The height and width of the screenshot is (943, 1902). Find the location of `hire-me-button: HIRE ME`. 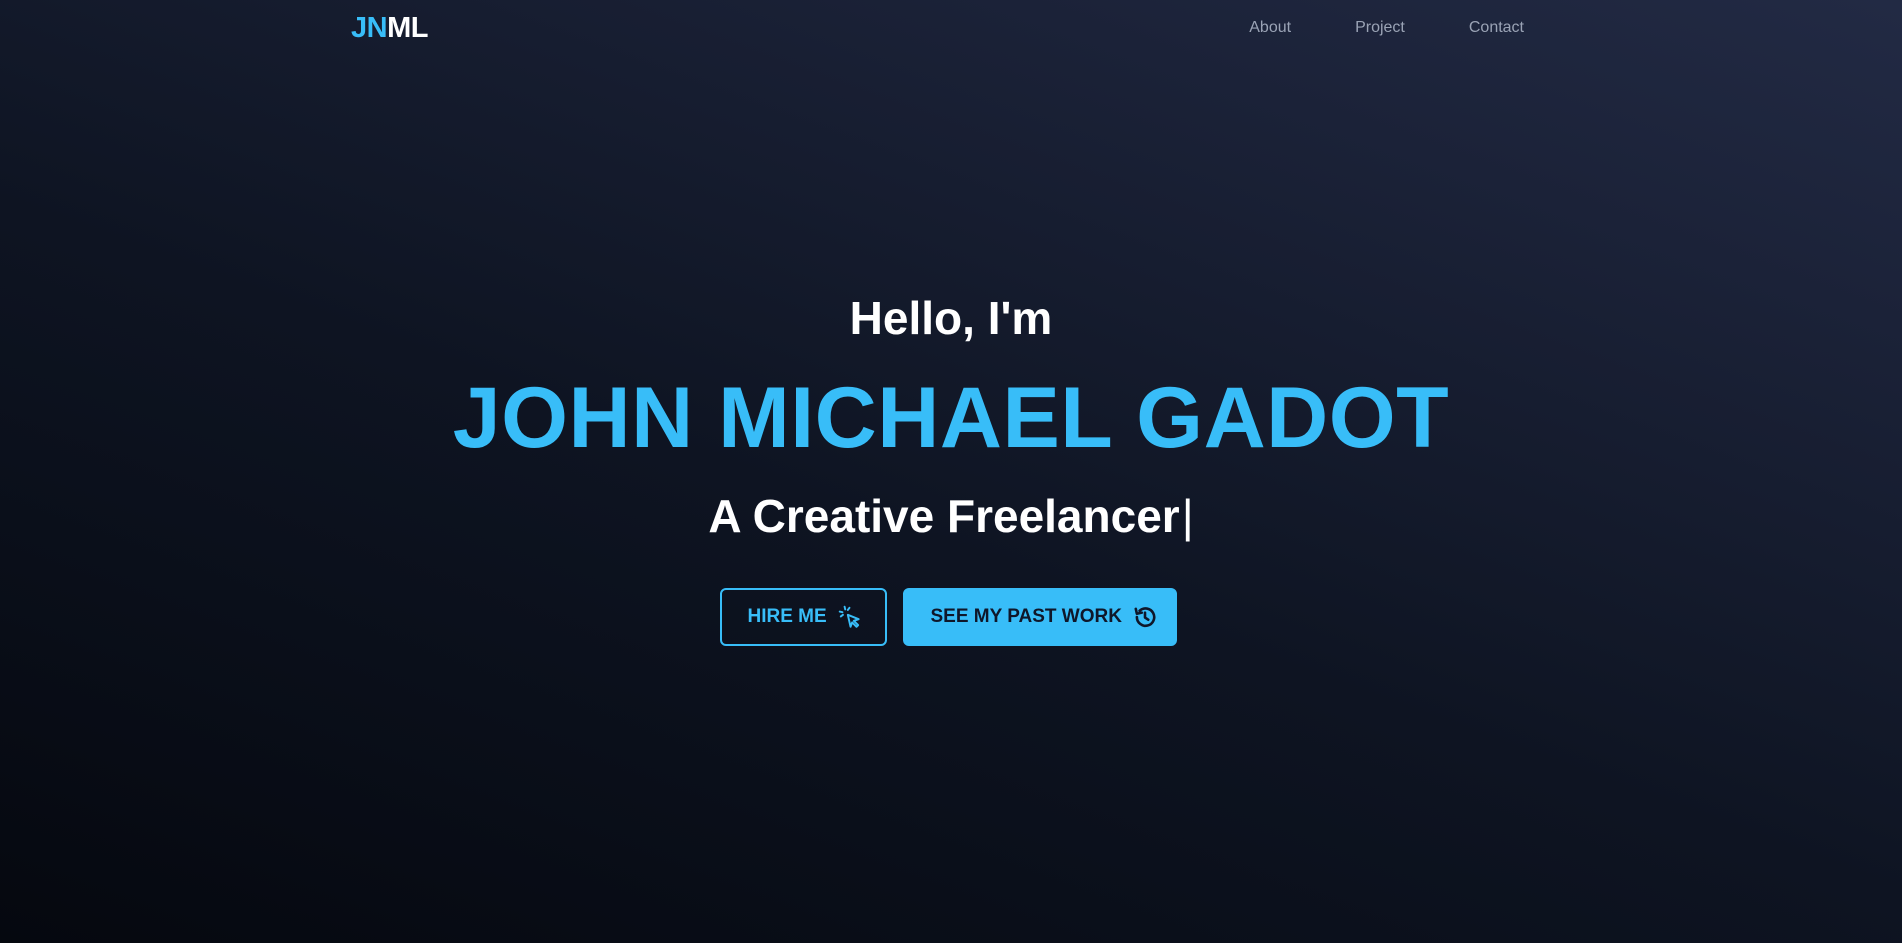

hire-me-button: HIRE ME is located at coordinates (803, 617).